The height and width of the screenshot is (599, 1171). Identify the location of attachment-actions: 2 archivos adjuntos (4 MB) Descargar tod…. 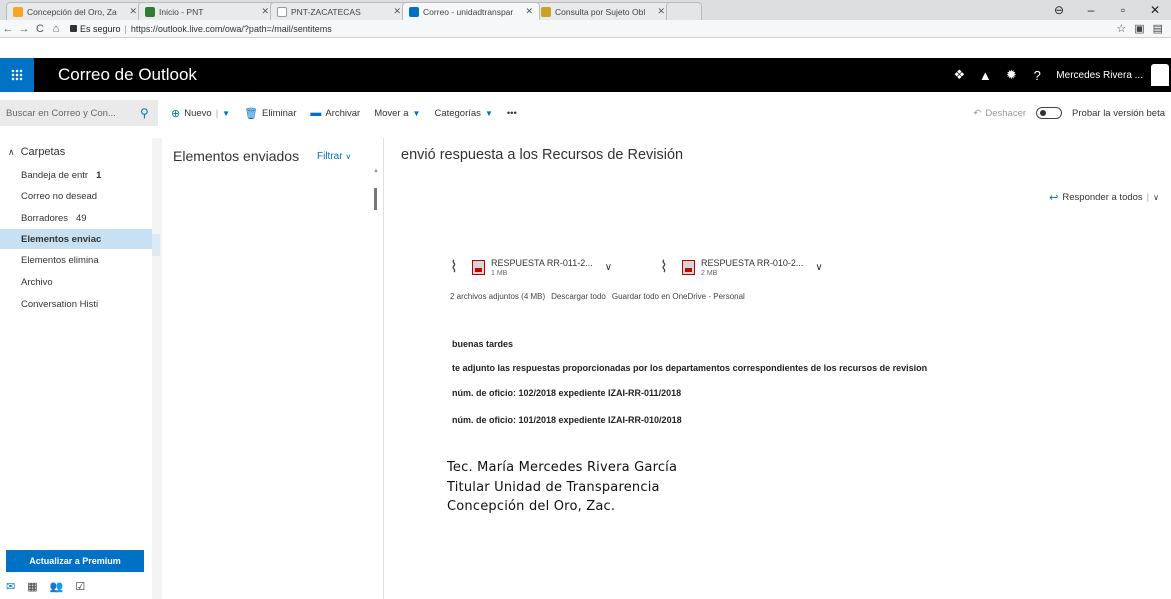
(597, 296).